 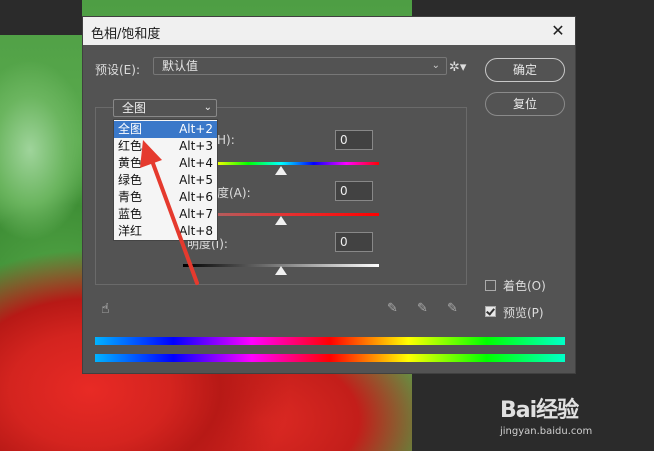 What do you see at coordinates (524, 285) in the screenshot?
I see `colorize-label: 着色(O)` at bounding box center [524, 285].